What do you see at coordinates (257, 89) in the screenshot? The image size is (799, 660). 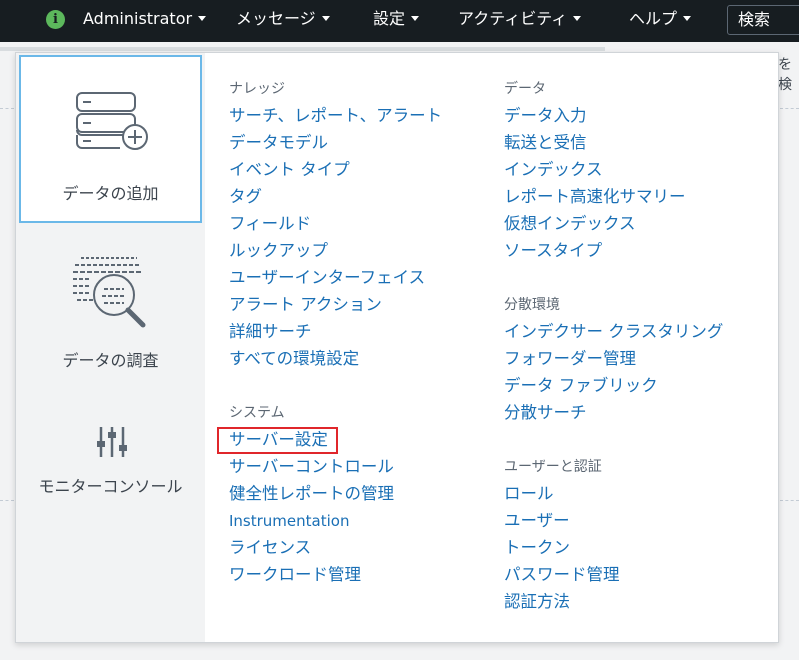 I see `knowledge-heading: ナレッジ` at bounding box center [257, 89].